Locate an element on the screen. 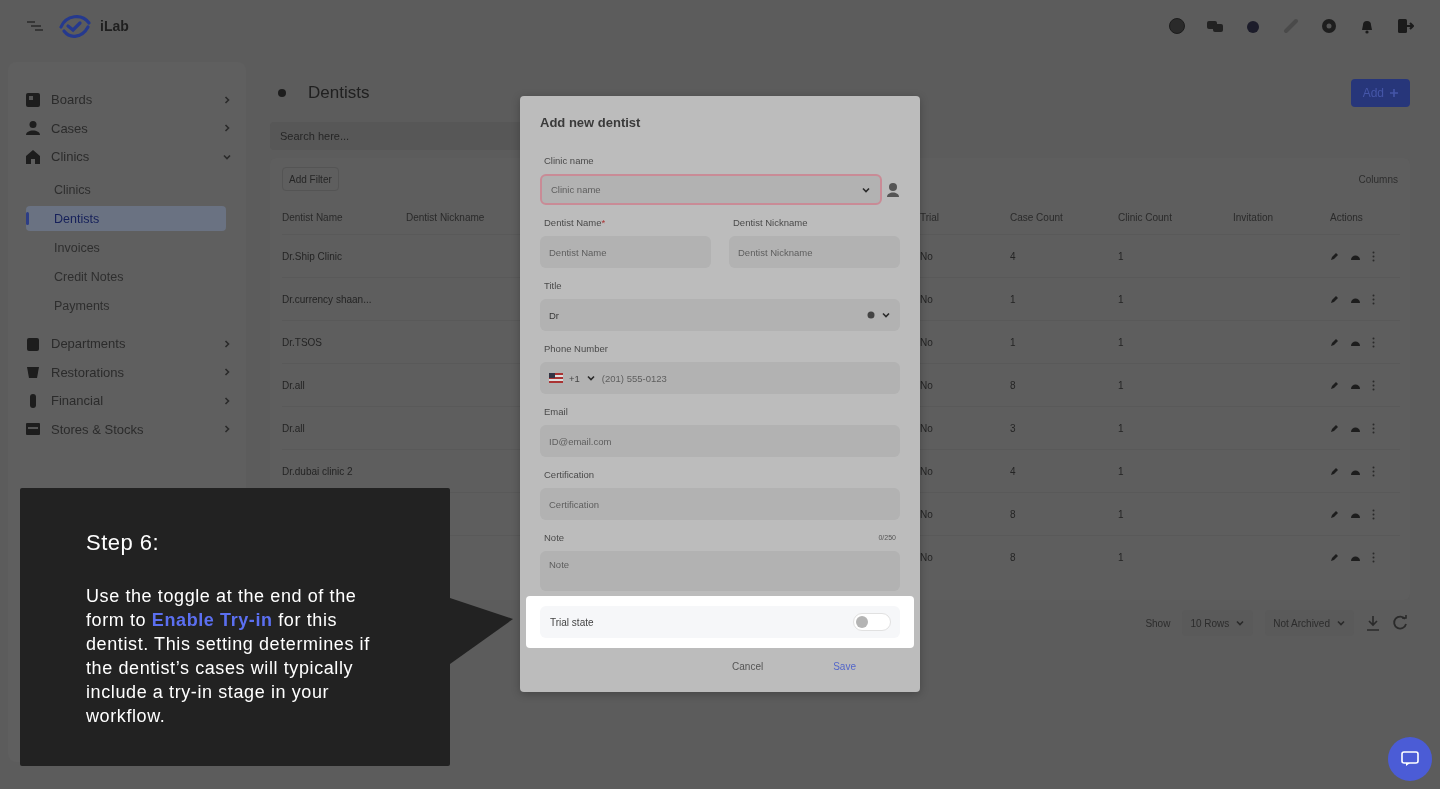  table-cell: 3 is located at coordinates (1013, 428).